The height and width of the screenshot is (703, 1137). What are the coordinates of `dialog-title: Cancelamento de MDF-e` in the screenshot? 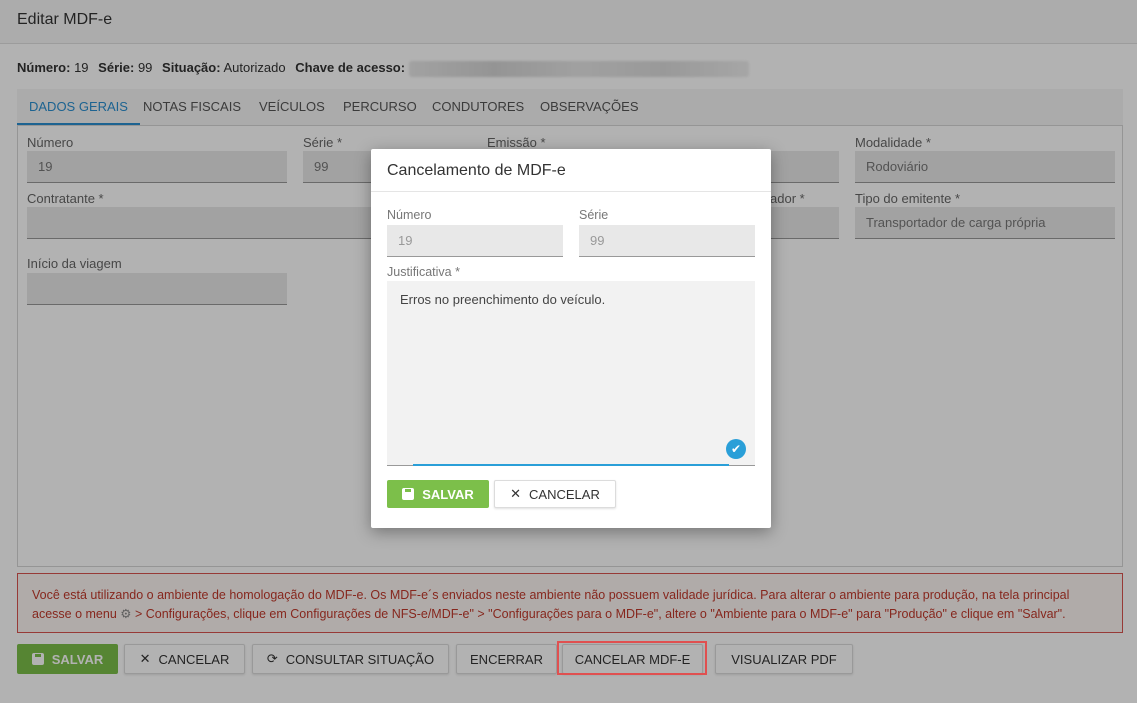 It's located at (476, 170).